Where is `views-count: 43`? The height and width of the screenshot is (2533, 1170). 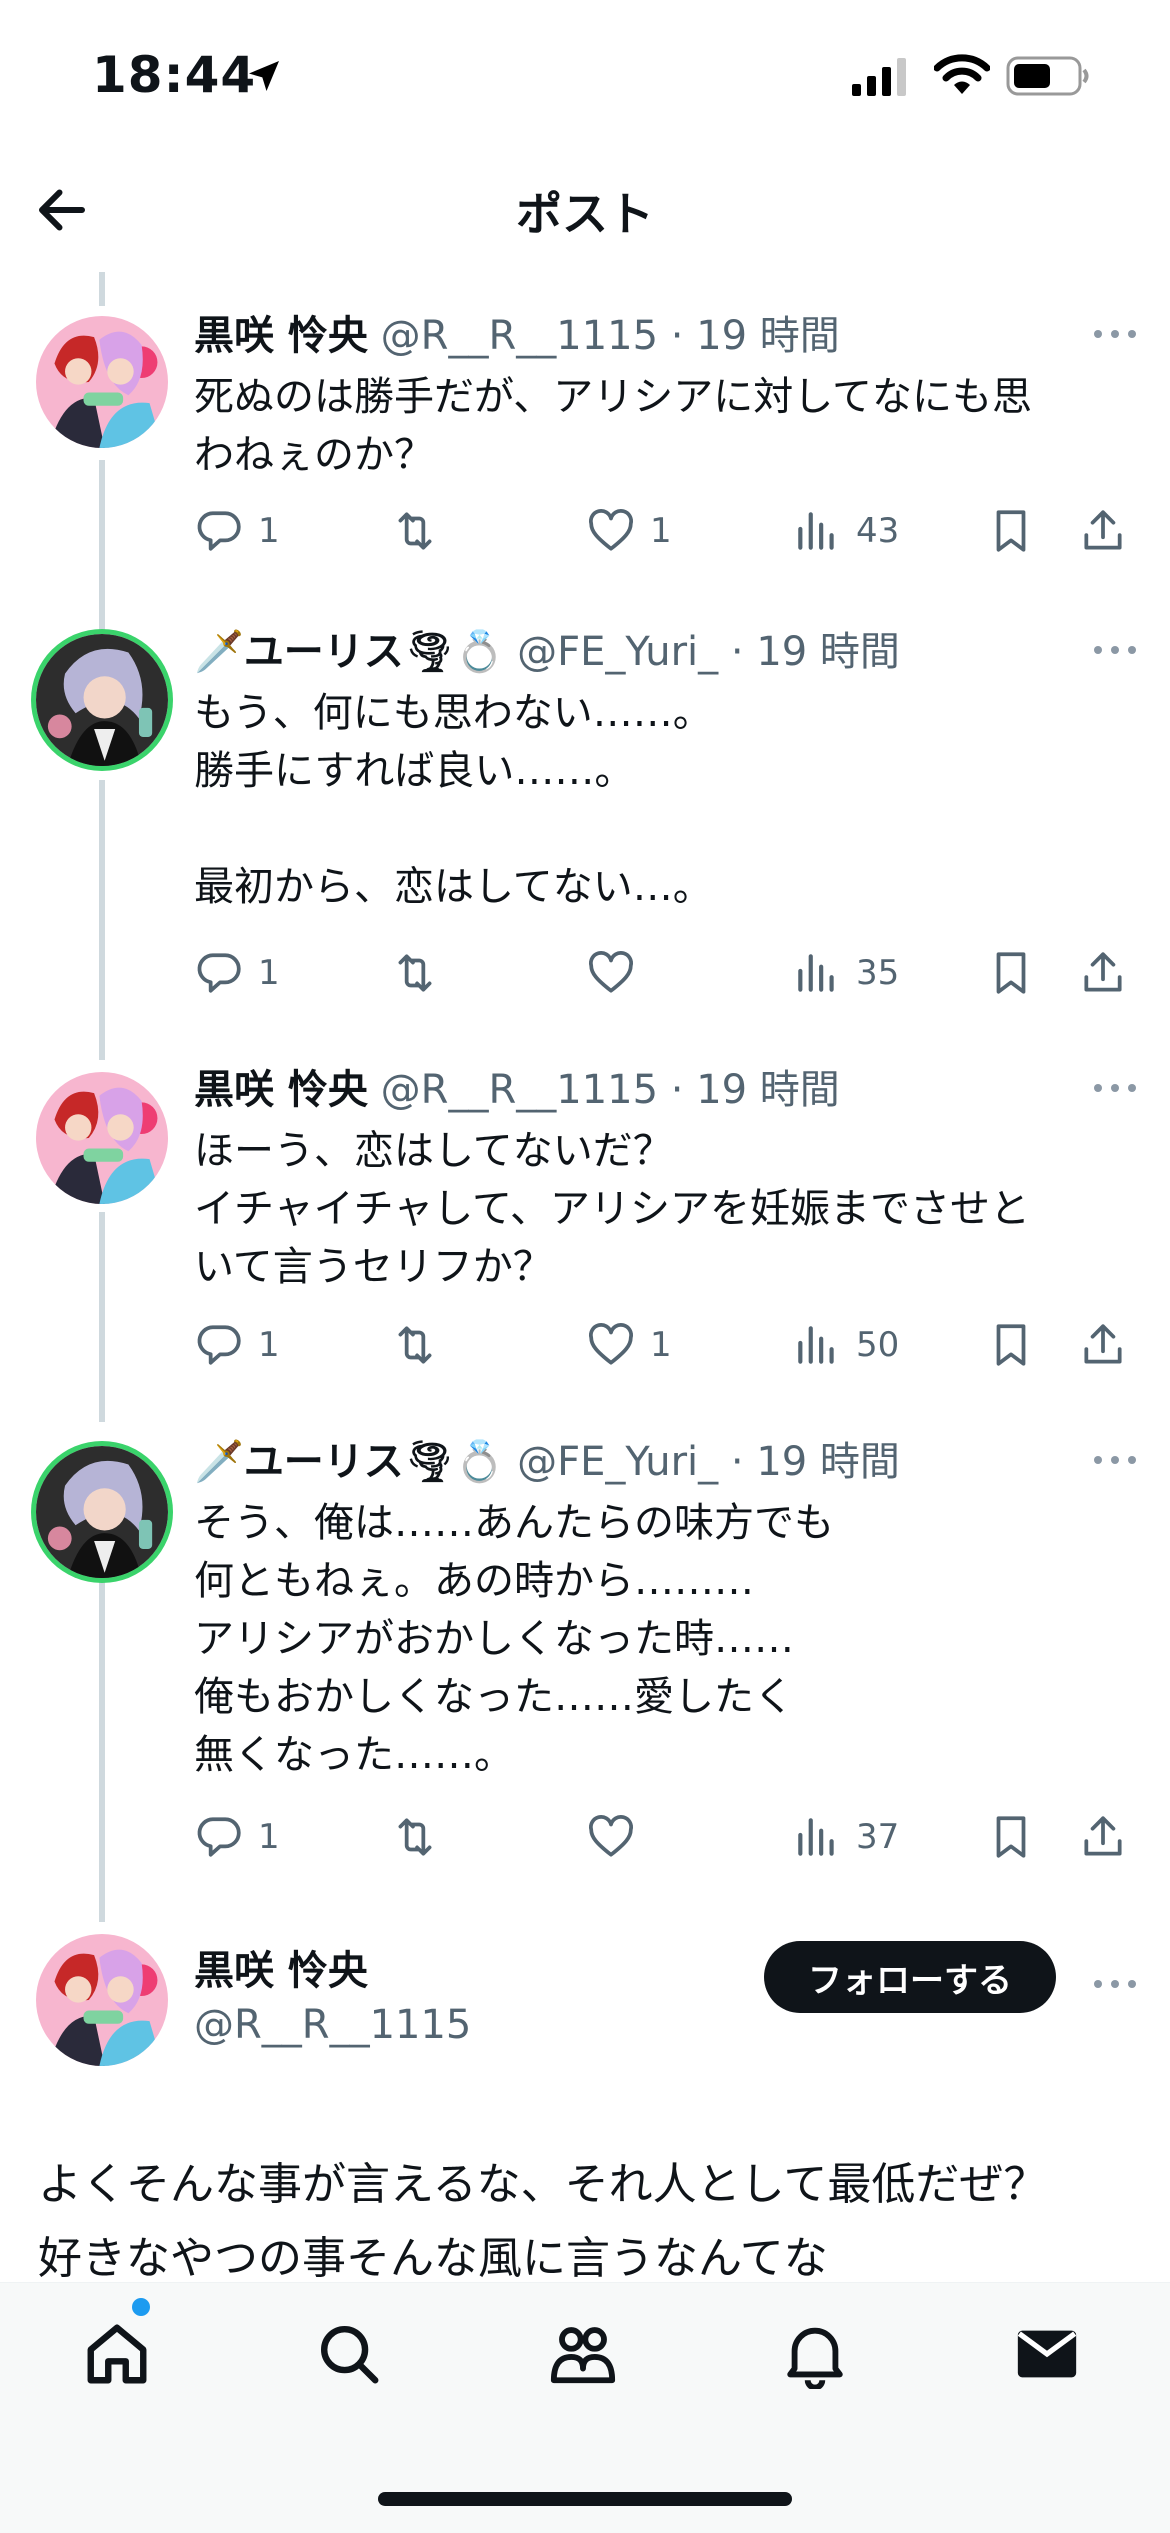
views-count: 43 is located at coordinates (878, 531).